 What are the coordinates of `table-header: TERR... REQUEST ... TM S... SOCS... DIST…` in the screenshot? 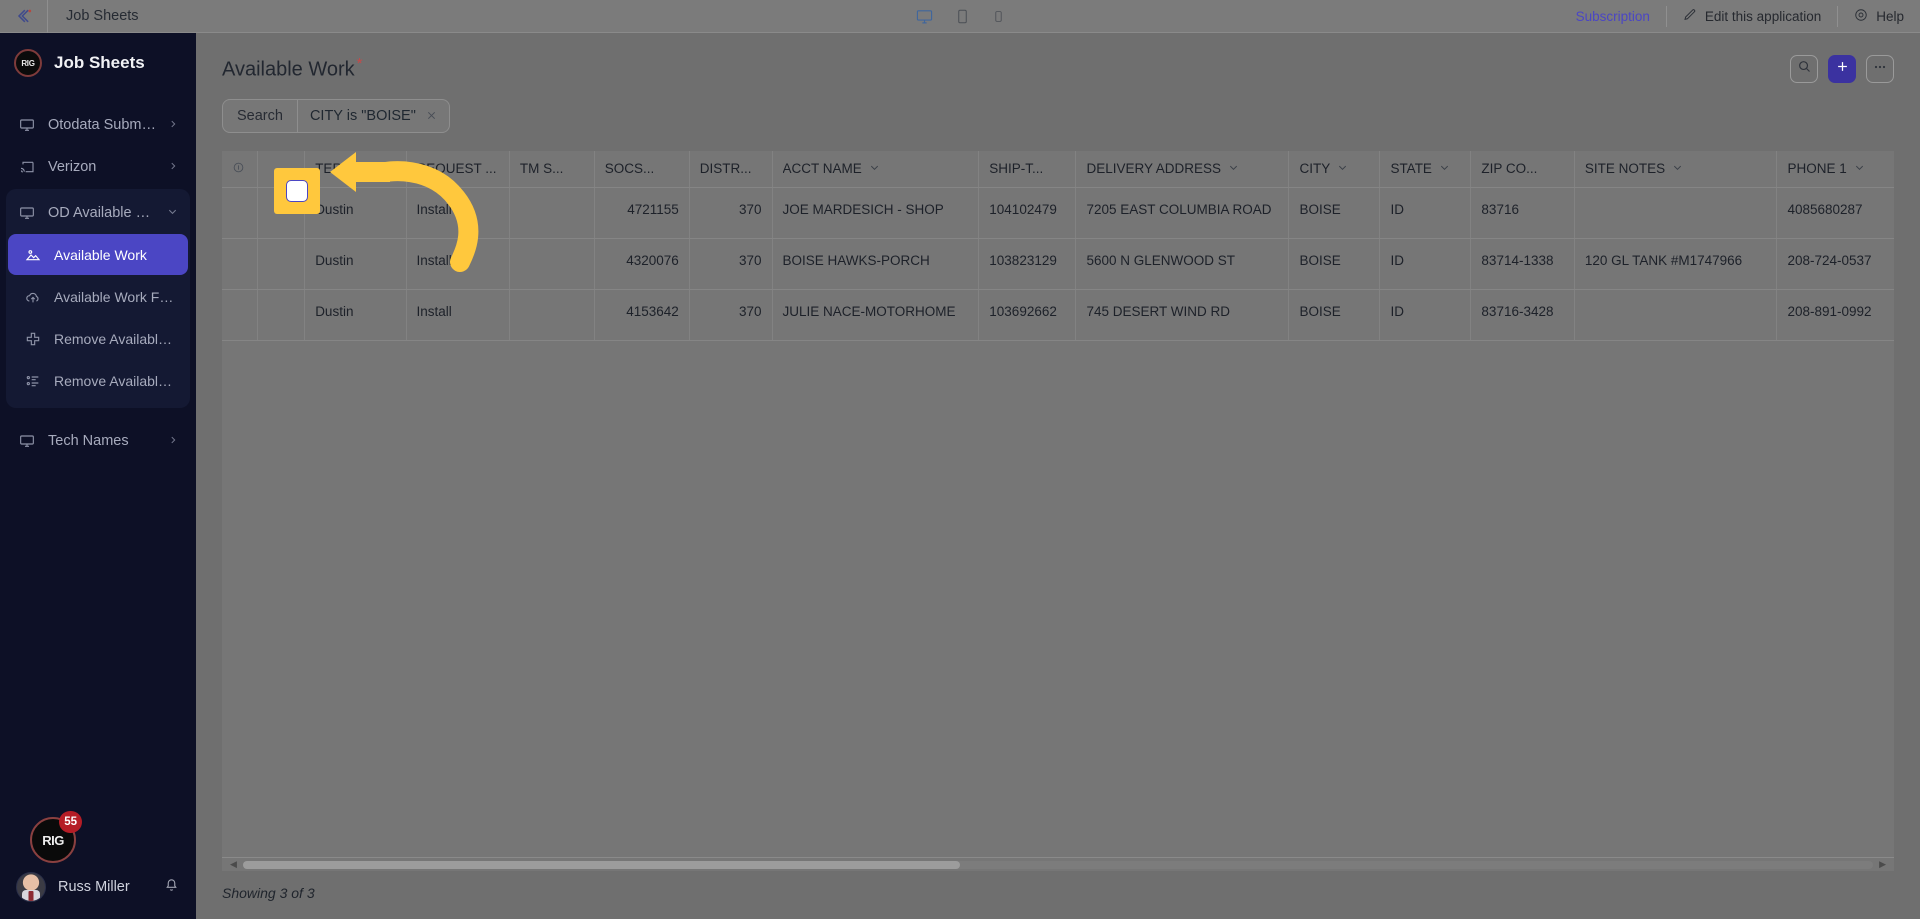 It's located at (1058, 169).